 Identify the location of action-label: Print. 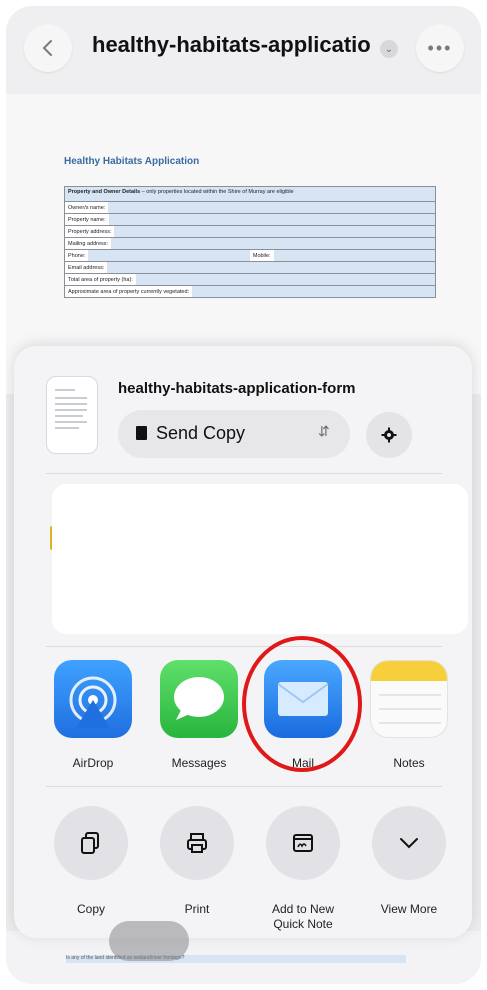
(197, 909).